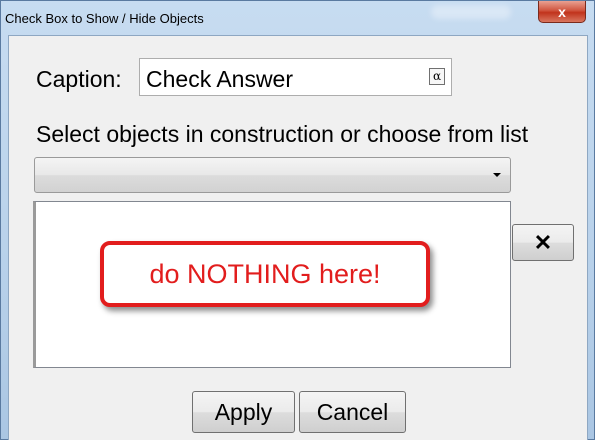 Image resolution: width=595 pixels, height=440 pixels. I want to click on annotation-callout: do NOTHING here!, so click(265, 274).